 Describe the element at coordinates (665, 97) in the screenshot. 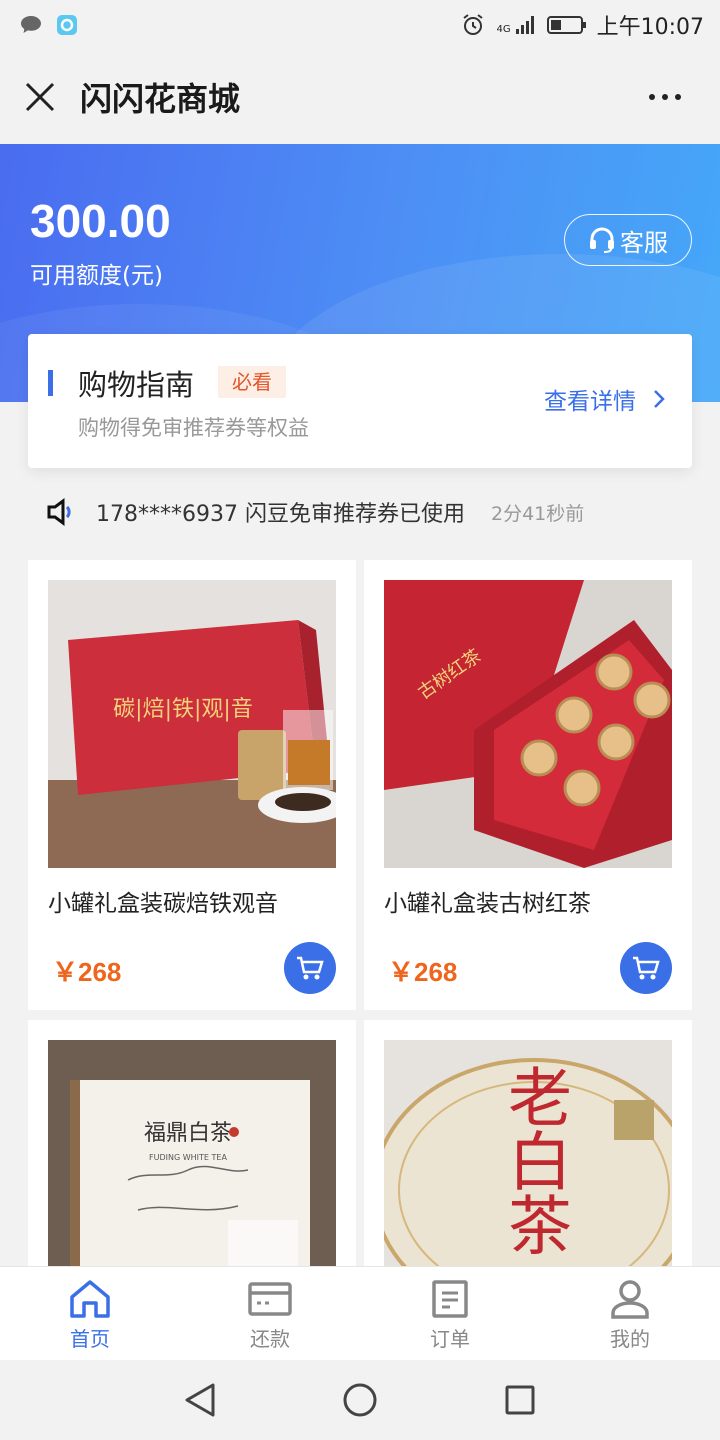

I see `more-button` at that location.